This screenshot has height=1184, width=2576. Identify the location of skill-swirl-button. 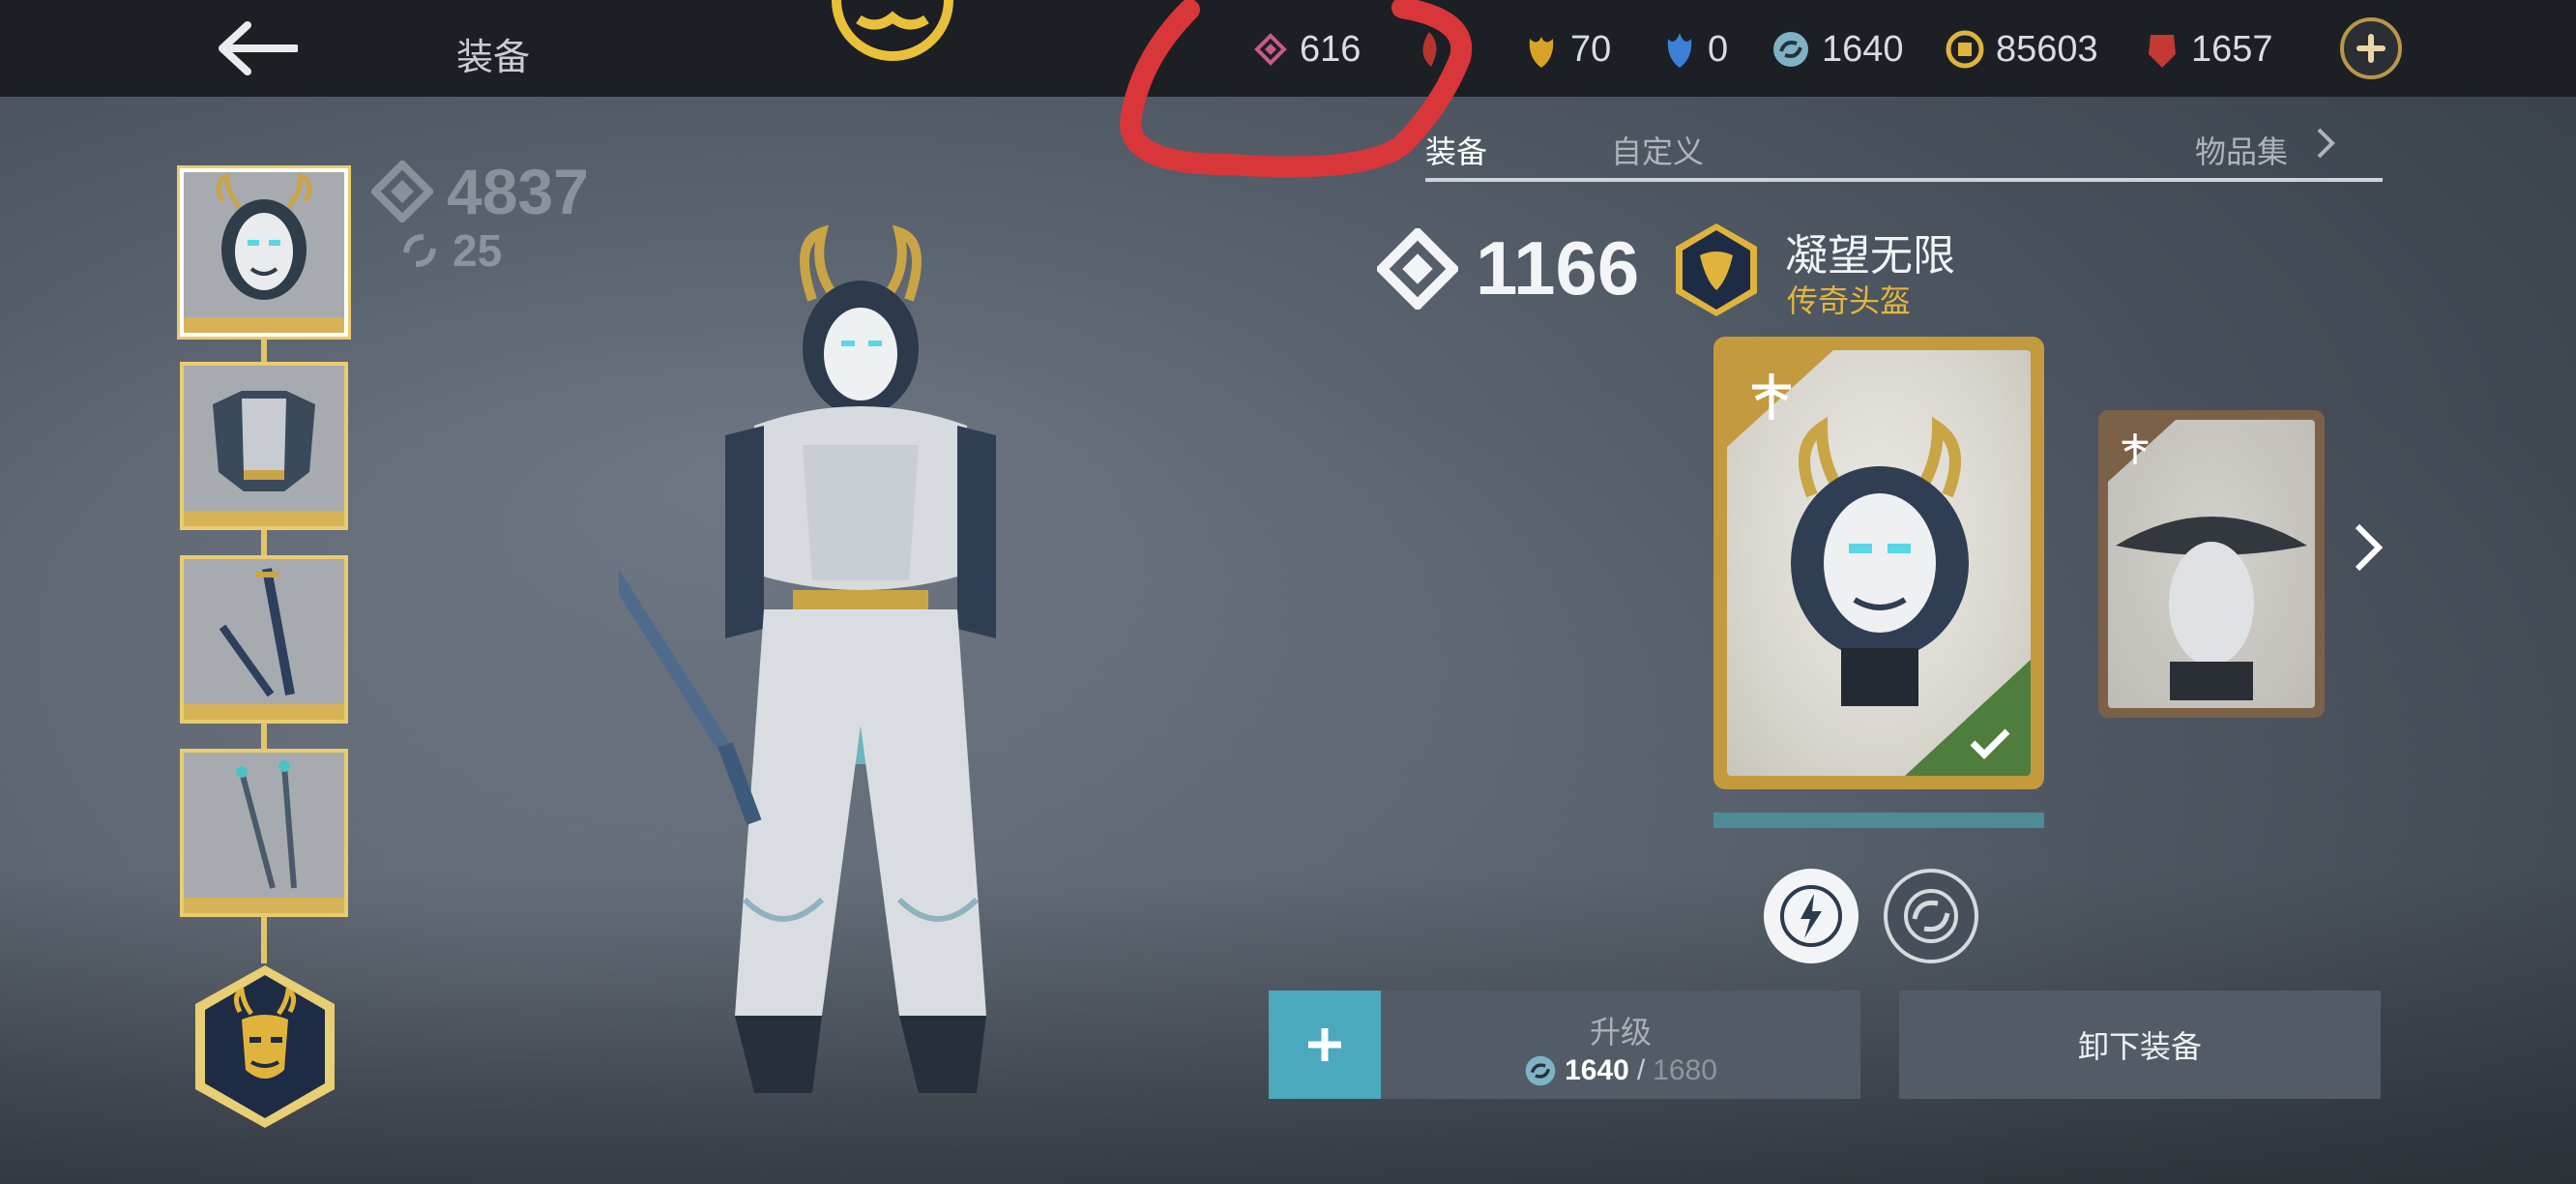
(1931, 916).